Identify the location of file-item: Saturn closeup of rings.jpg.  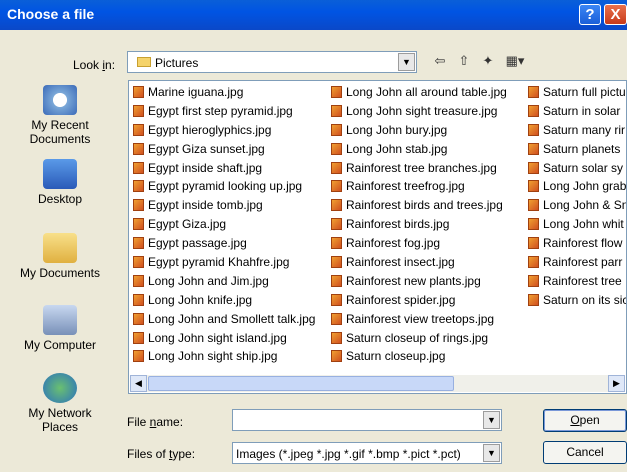
(418, 338).